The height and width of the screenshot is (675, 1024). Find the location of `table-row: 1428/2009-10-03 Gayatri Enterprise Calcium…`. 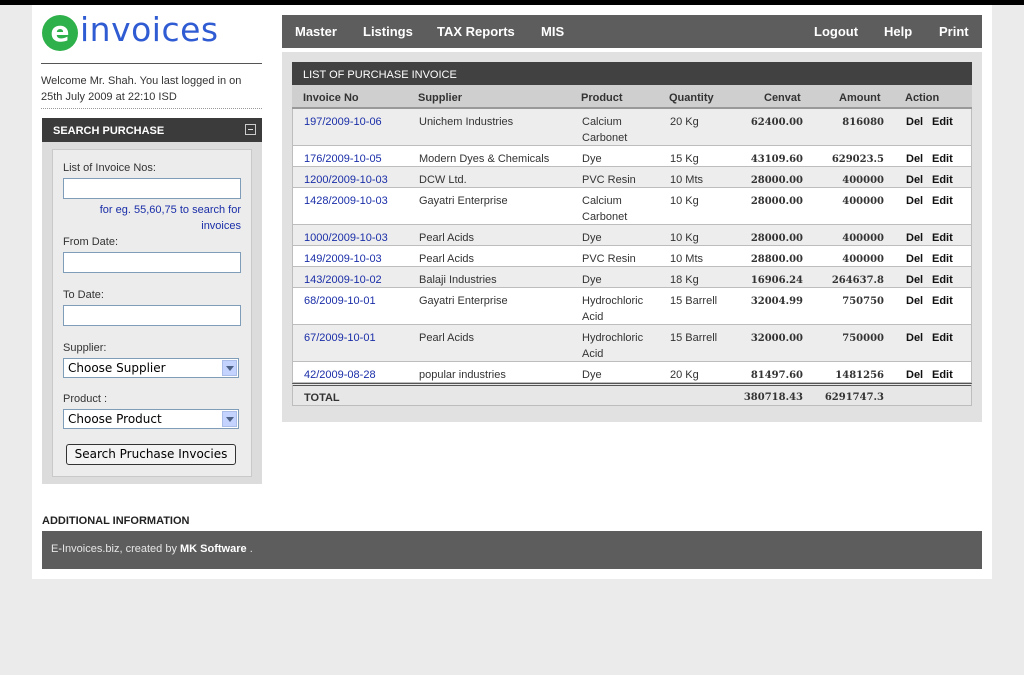

table-row: 1428/2009-10-03 Gayatri Enterprise Calcium… is located at coordinates (632, 206).